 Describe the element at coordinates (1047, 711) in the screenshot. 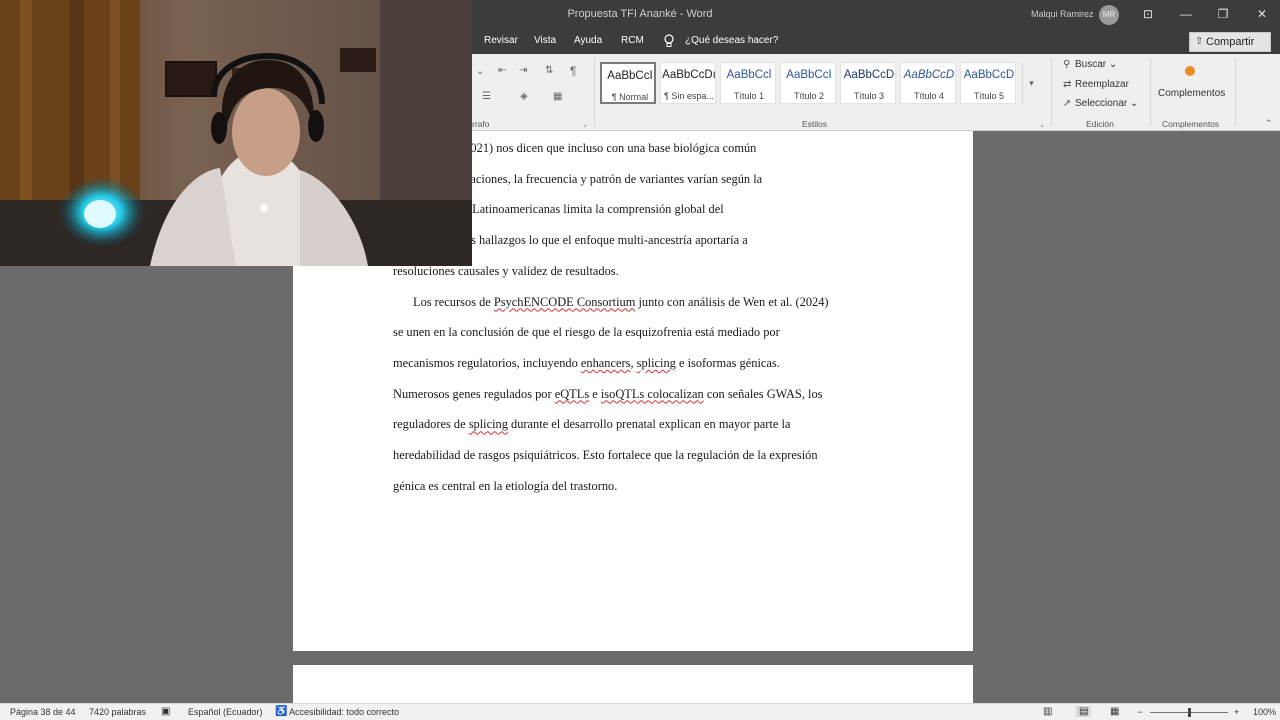

I see `read-mode-icon: ▥` at that location.